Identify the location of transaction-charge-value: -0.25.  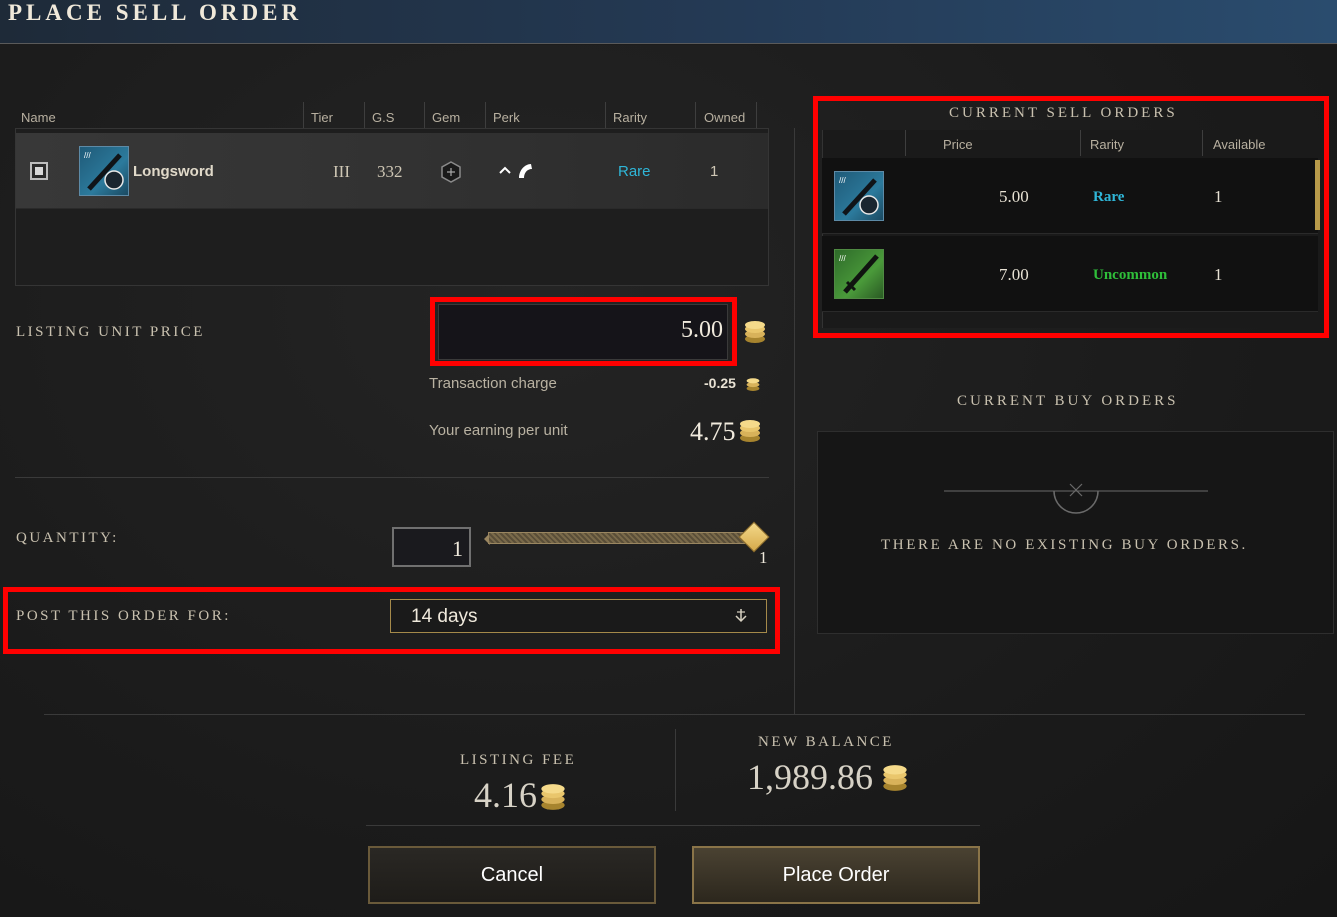
(720, 383).